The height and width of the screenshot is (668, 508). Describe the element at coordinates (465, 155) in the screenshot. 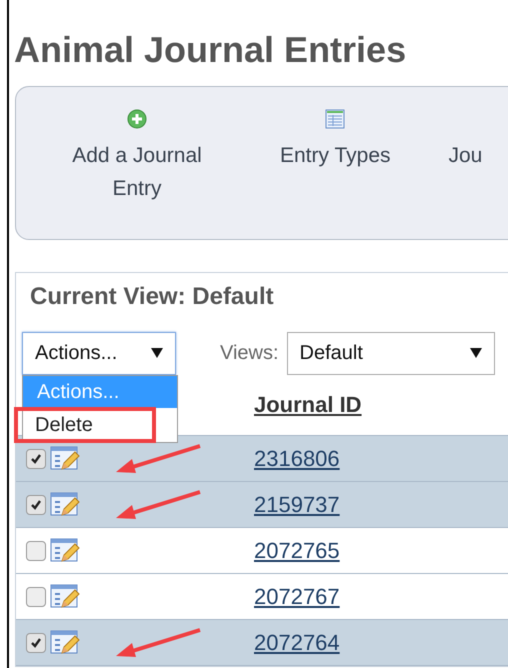

I see `toolbar-link: Jou` at that location.